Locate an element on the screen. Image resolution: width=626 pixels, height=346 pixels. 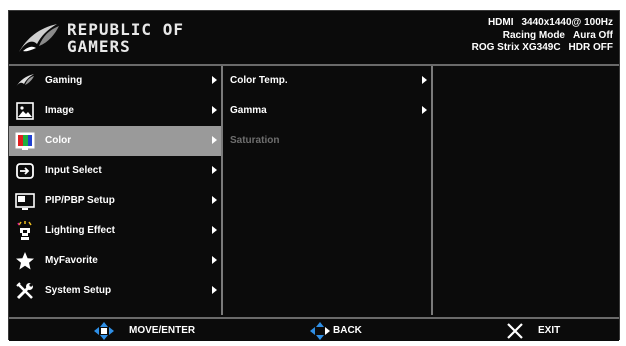
footer-exit: EXIT is located at coordinates (541, 331).